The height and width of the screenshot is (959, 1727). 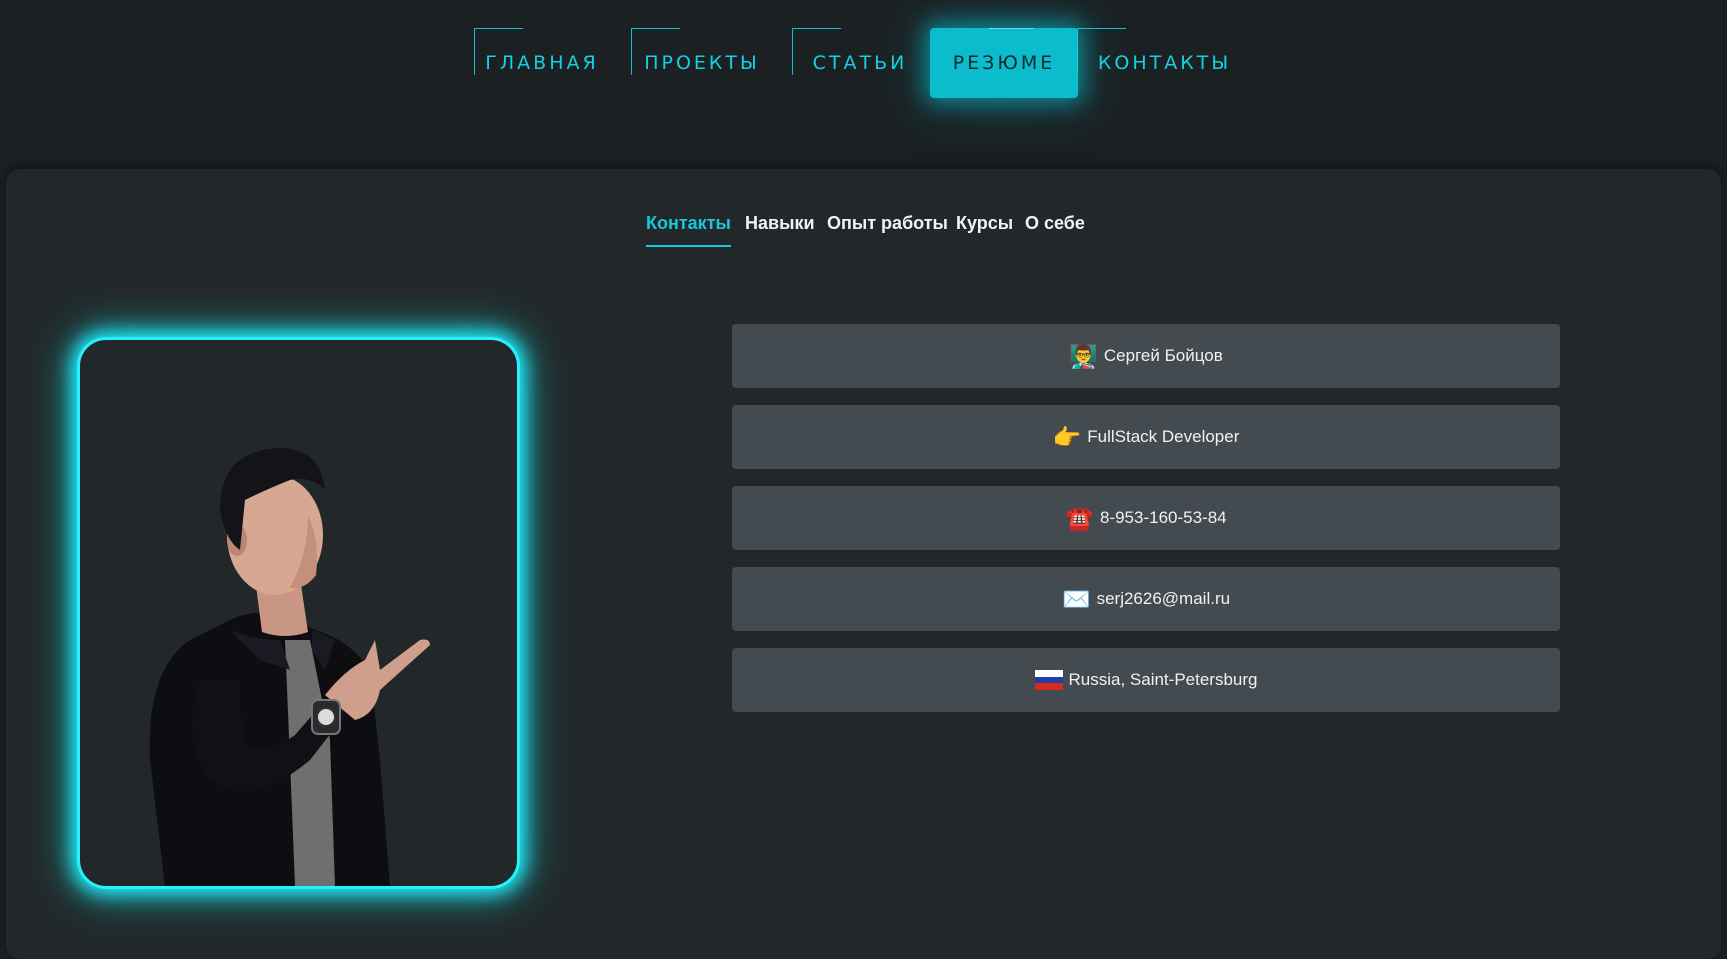 I want to click on envelope-emoji-icon: ✉️, so click(x=1076, y=598).